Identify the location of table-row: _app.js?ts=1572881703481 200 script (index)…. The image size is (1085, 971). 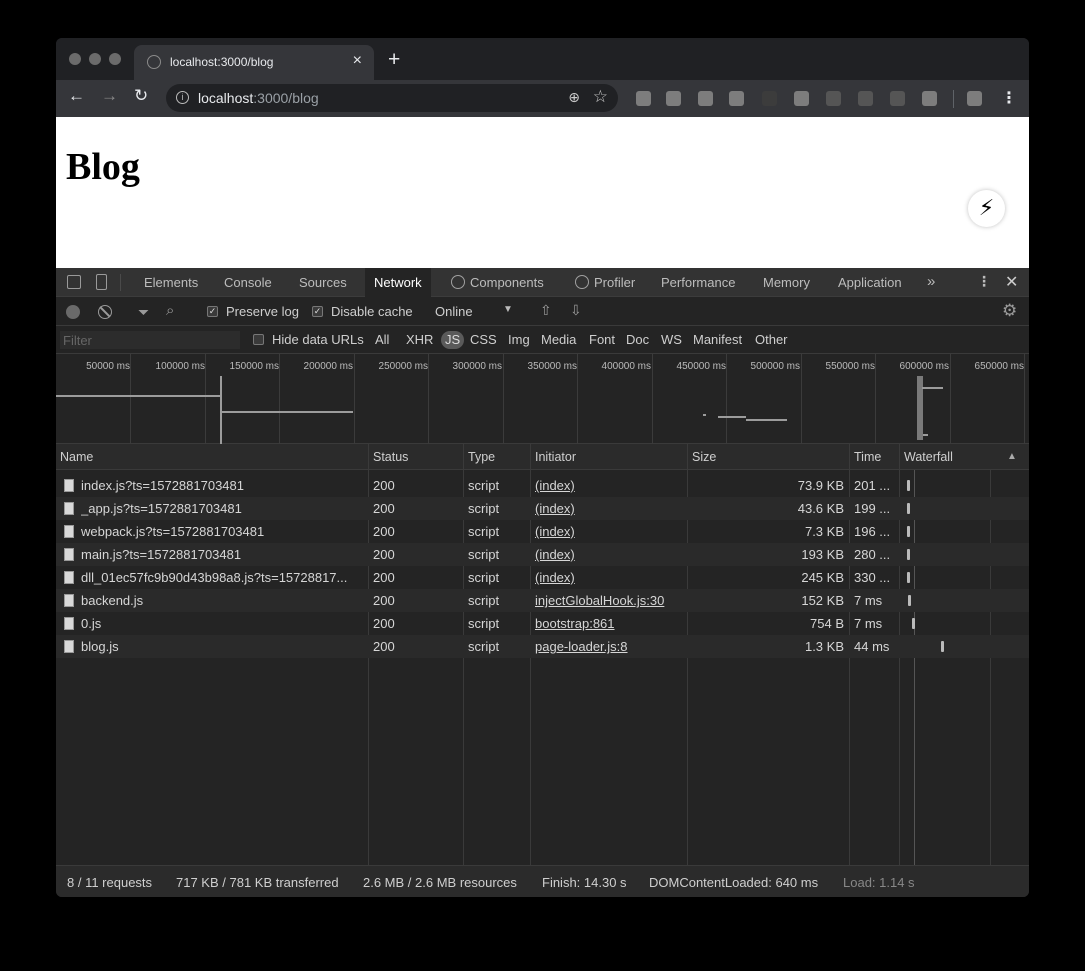
(542, 508).